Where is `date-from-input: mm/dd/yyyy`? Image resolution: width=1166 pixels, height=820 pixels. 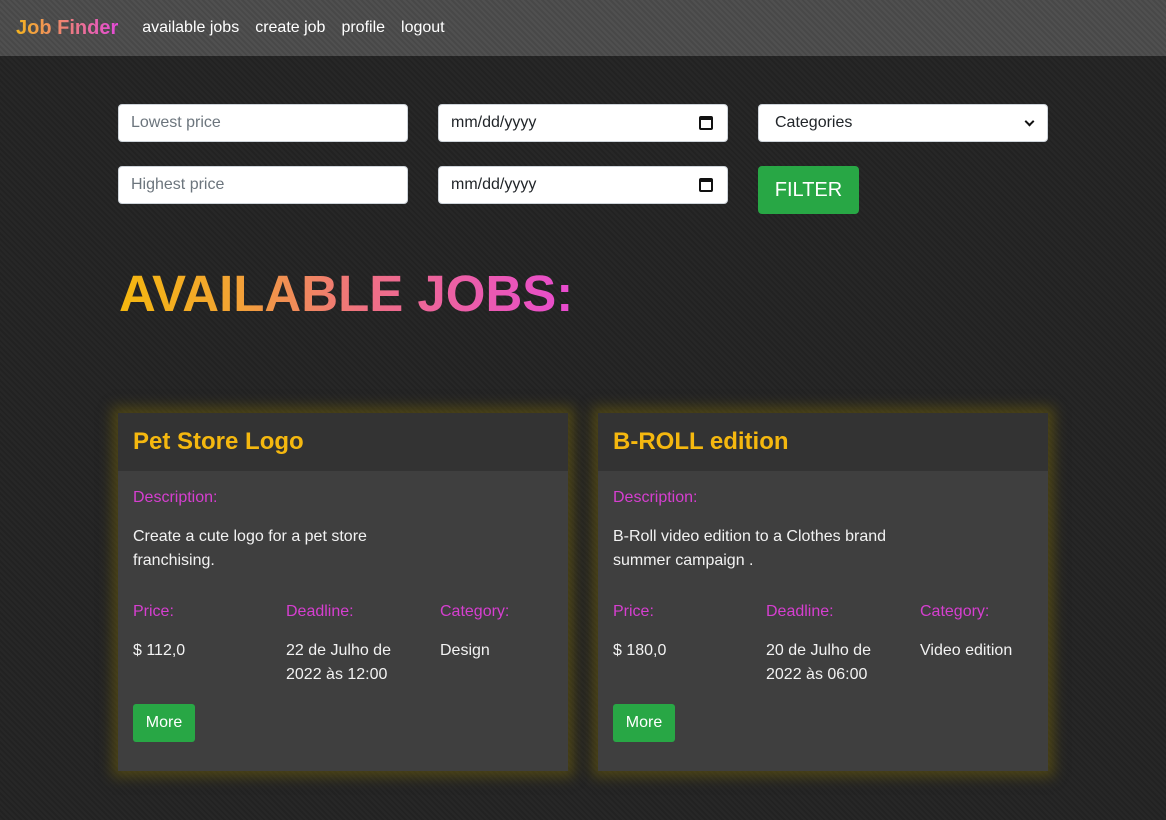
date-from-input: mm/dd/yyyy is located at coordinates (583, 123).